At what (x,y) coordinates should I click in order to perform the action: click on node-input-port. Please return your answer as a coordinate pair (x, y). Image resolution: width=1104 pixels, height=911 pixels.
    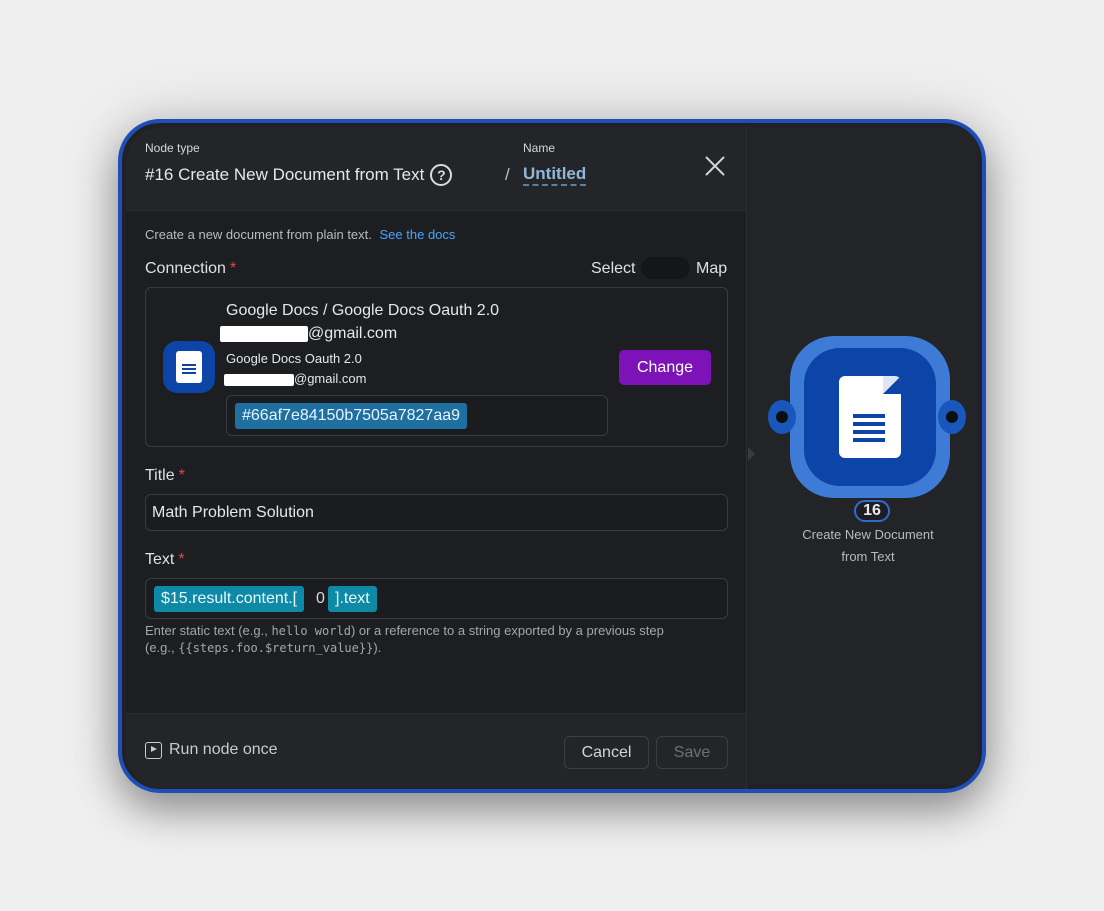
    Looking at the image, I should click on (782, 417).